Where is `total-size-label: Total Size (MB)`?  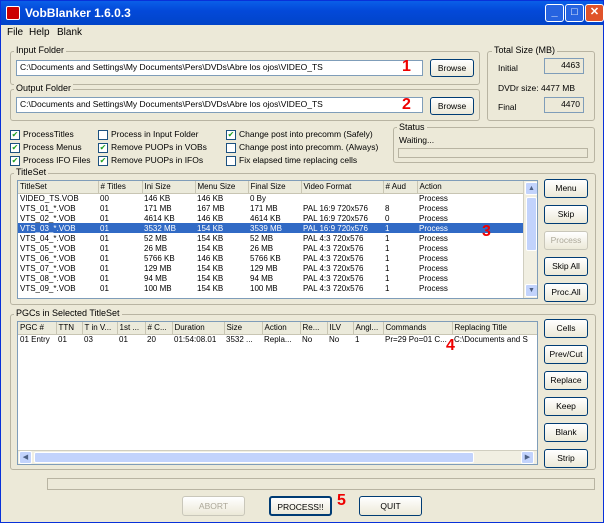 total-size-label: Total Size (MB) is located at coordinates (525, 50).